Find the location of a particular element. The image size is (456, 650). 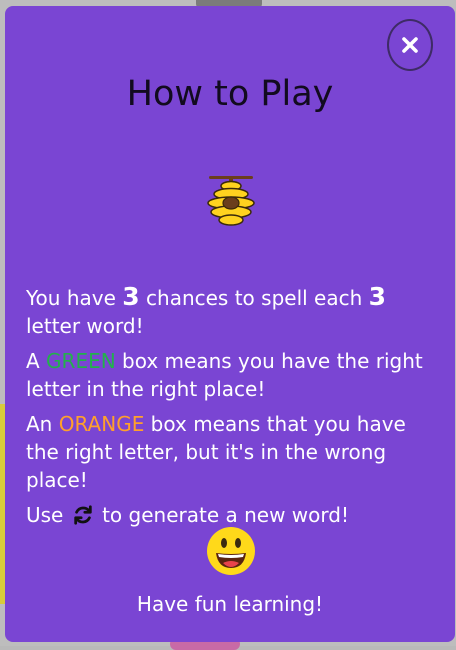

smiley-icon is located at coordinates (231, 551).